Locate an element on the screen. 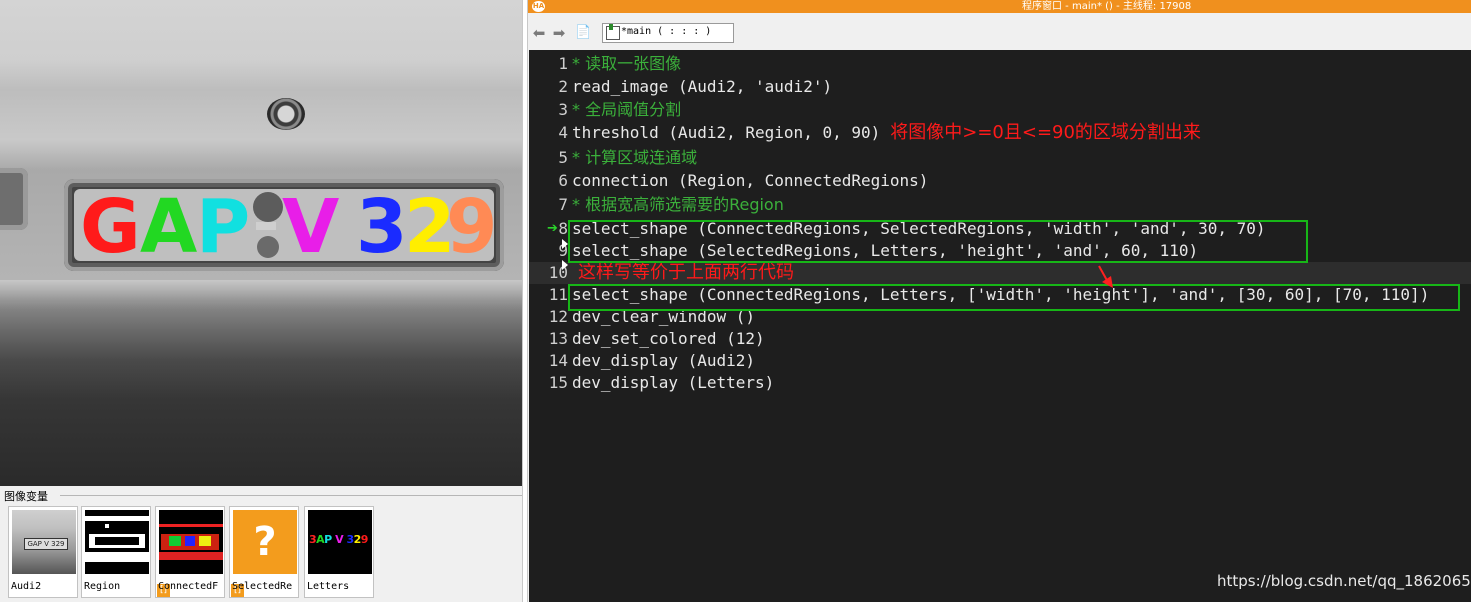  tab-main: *main ( : : : ) is located at coordinates (668, 33).